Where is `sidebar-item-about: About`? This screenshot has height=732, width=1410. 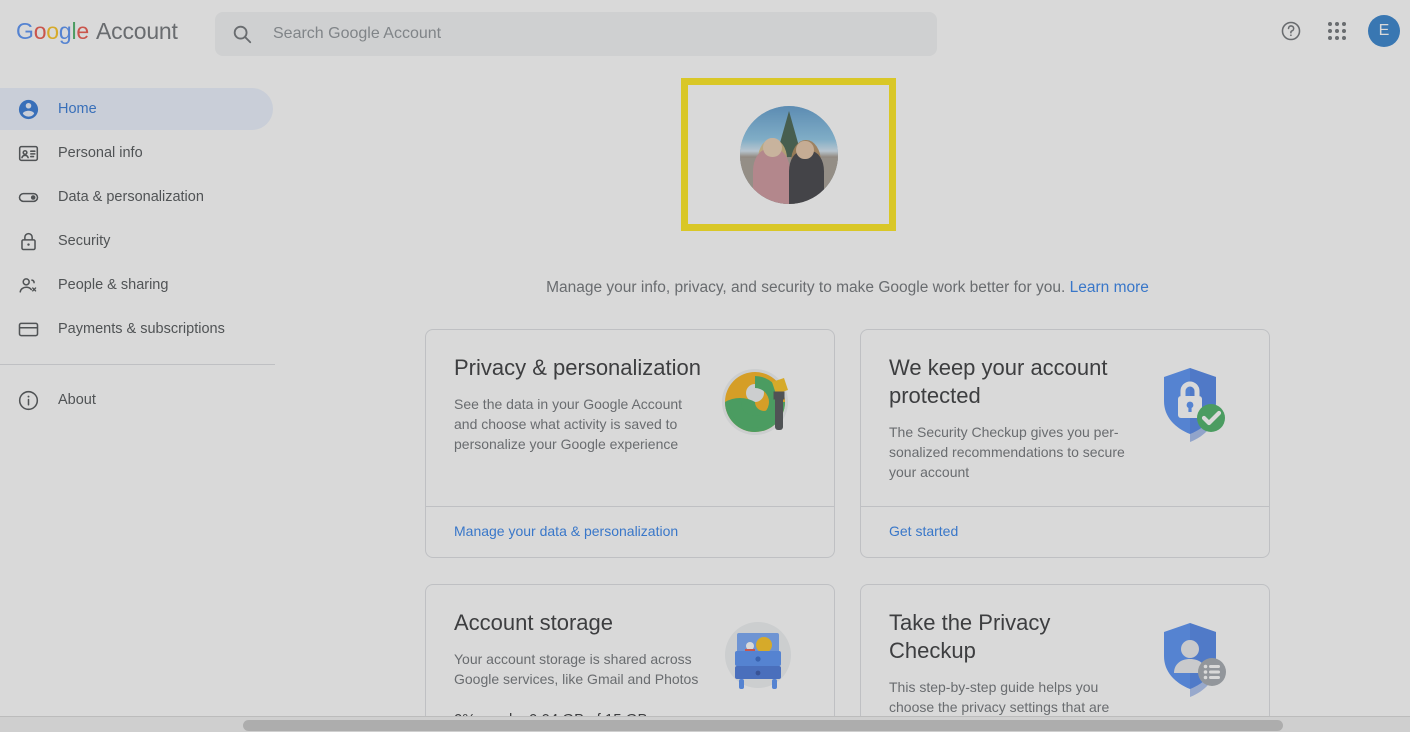
sidebar-item-about: About is located at coordinates (136, 400).